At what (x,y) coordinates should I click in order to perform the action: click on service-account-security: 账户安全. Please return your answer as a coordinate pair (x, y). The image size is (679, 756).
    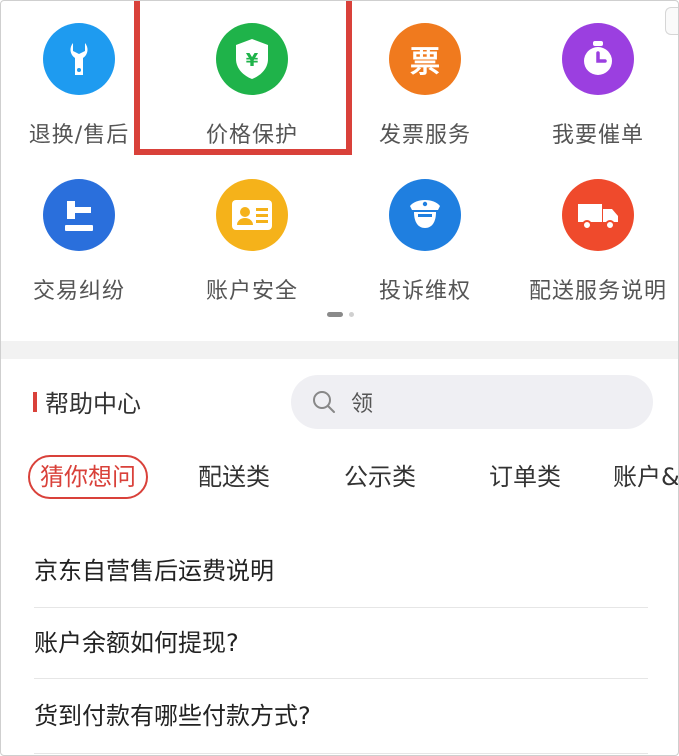
    Looking at the image, I should click on (252, 242).